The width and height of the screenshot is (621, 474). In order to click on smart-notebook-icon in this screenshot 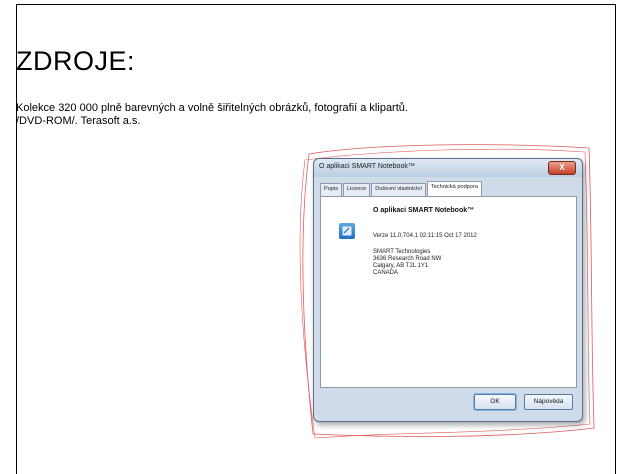, I will do `click(347, 231)`.